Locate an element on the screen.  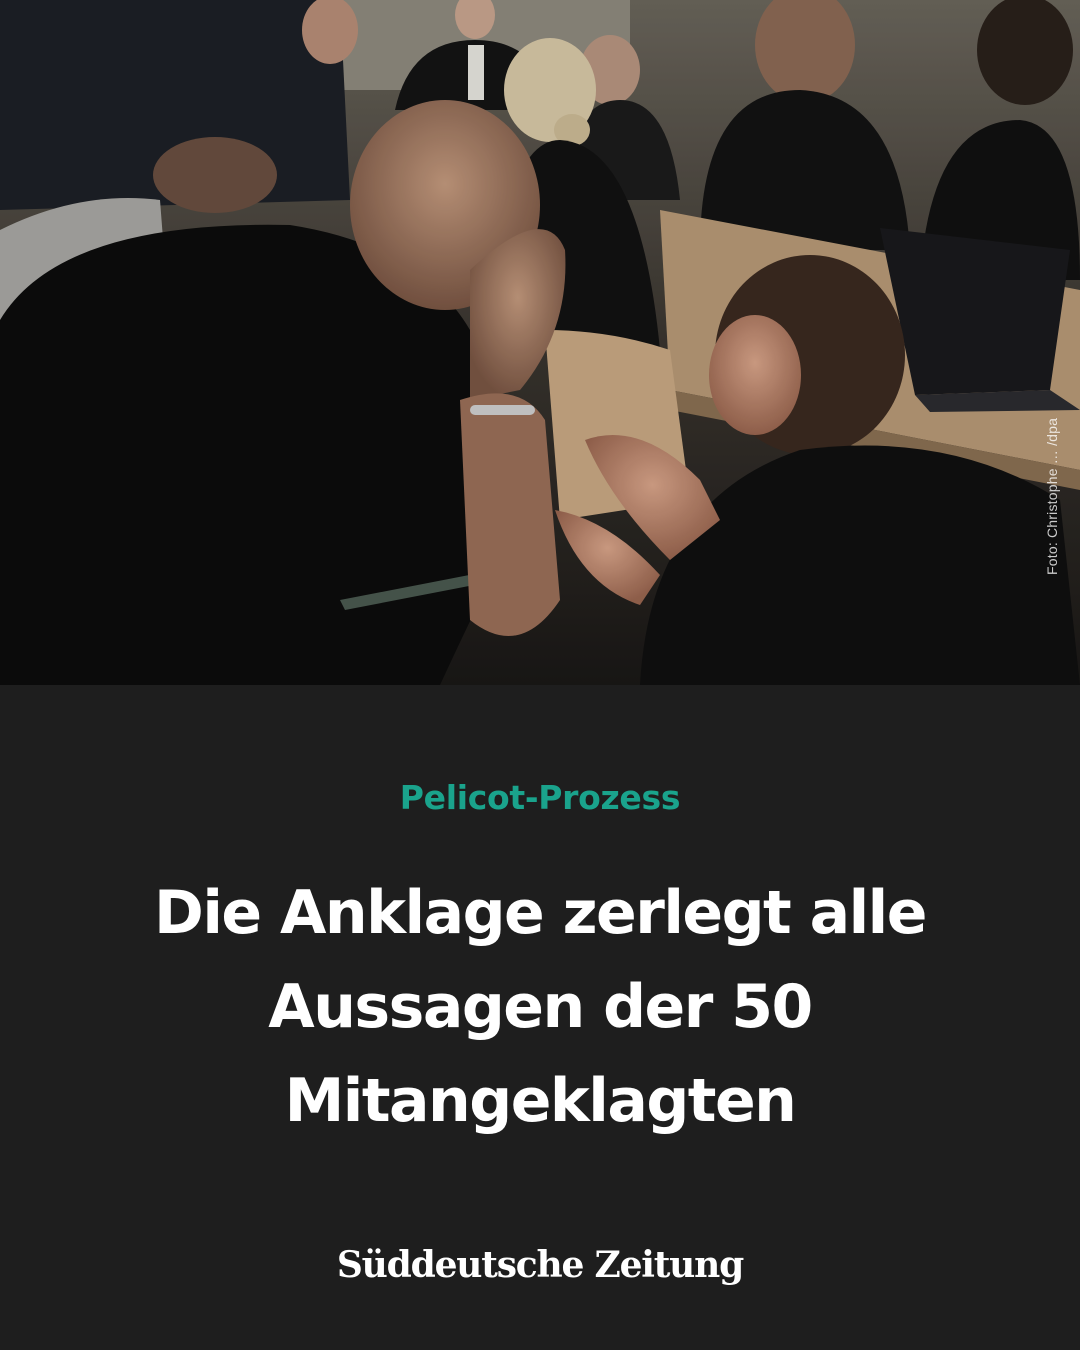
brand-logo: Süddeutsche Zeitung is located at coordinates (540, 1265).